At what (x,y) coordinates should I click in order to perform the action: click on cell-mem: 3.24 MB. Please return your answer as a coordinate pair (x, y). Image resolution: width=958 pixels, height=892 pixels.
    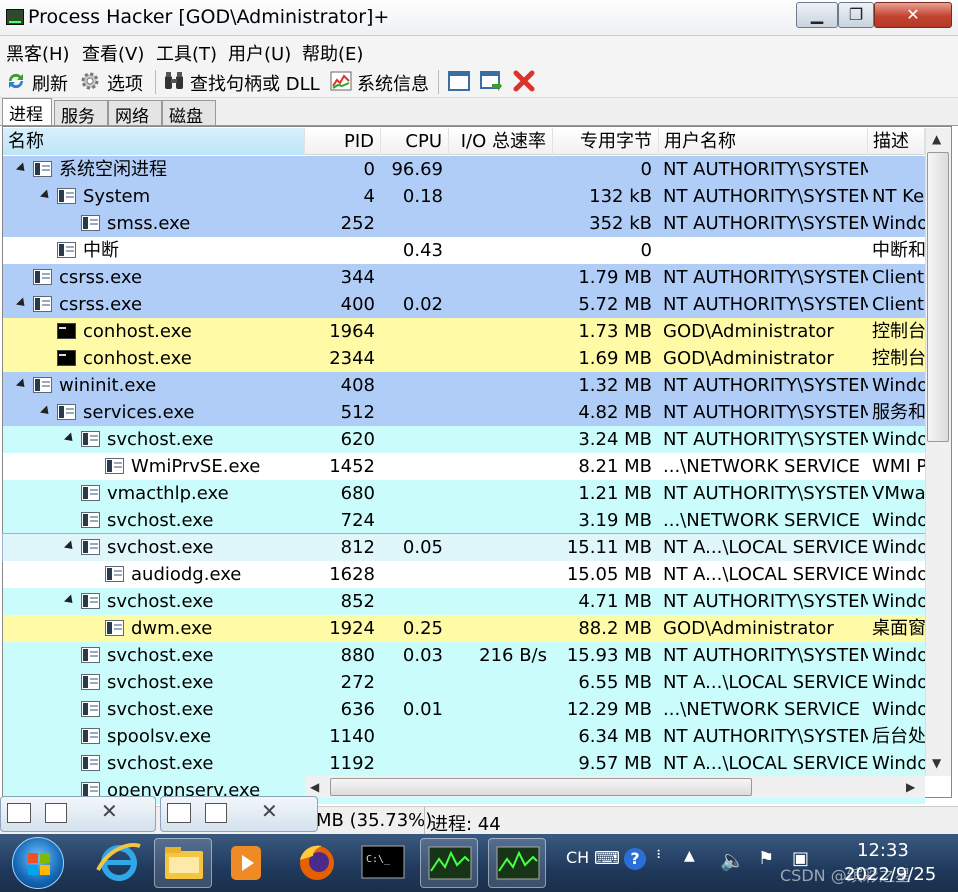
    Looking at the image, I should click on (615, 439).